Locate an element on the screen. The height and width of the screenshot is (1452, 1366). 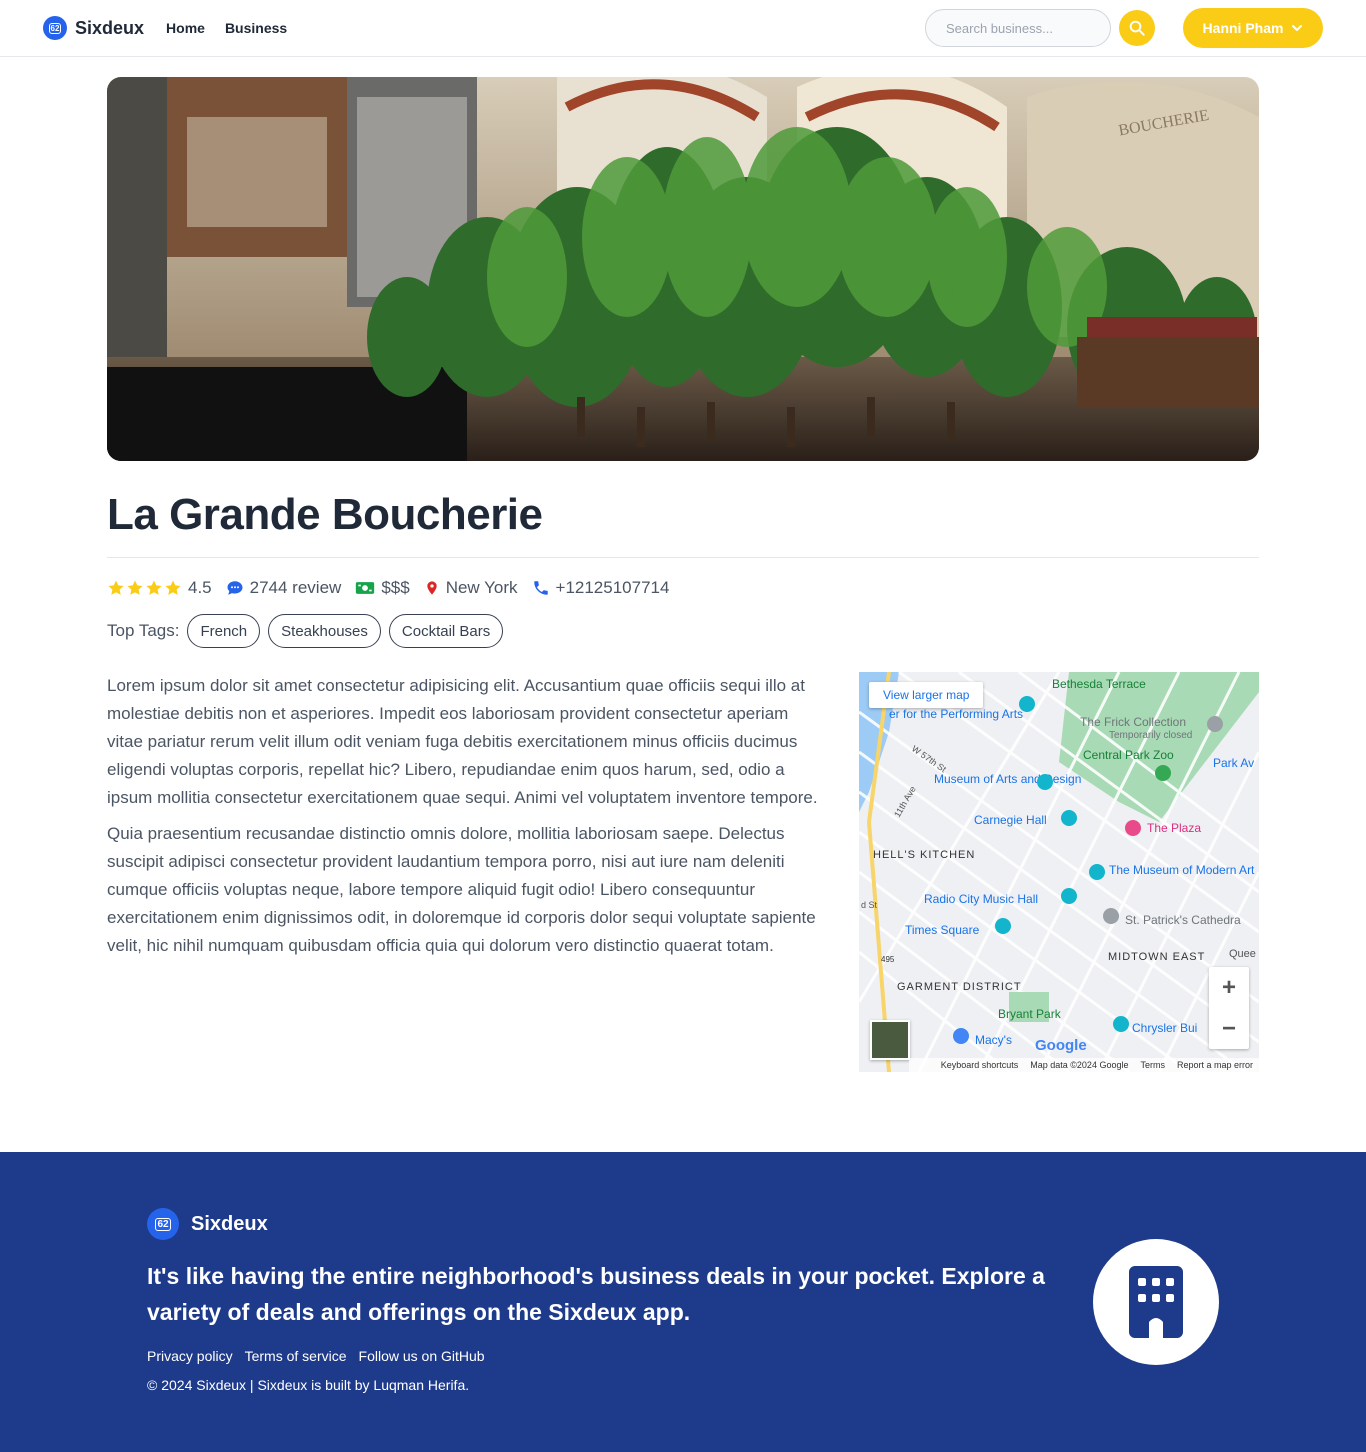
money-bill-icon is located at coordinates (365, 588).